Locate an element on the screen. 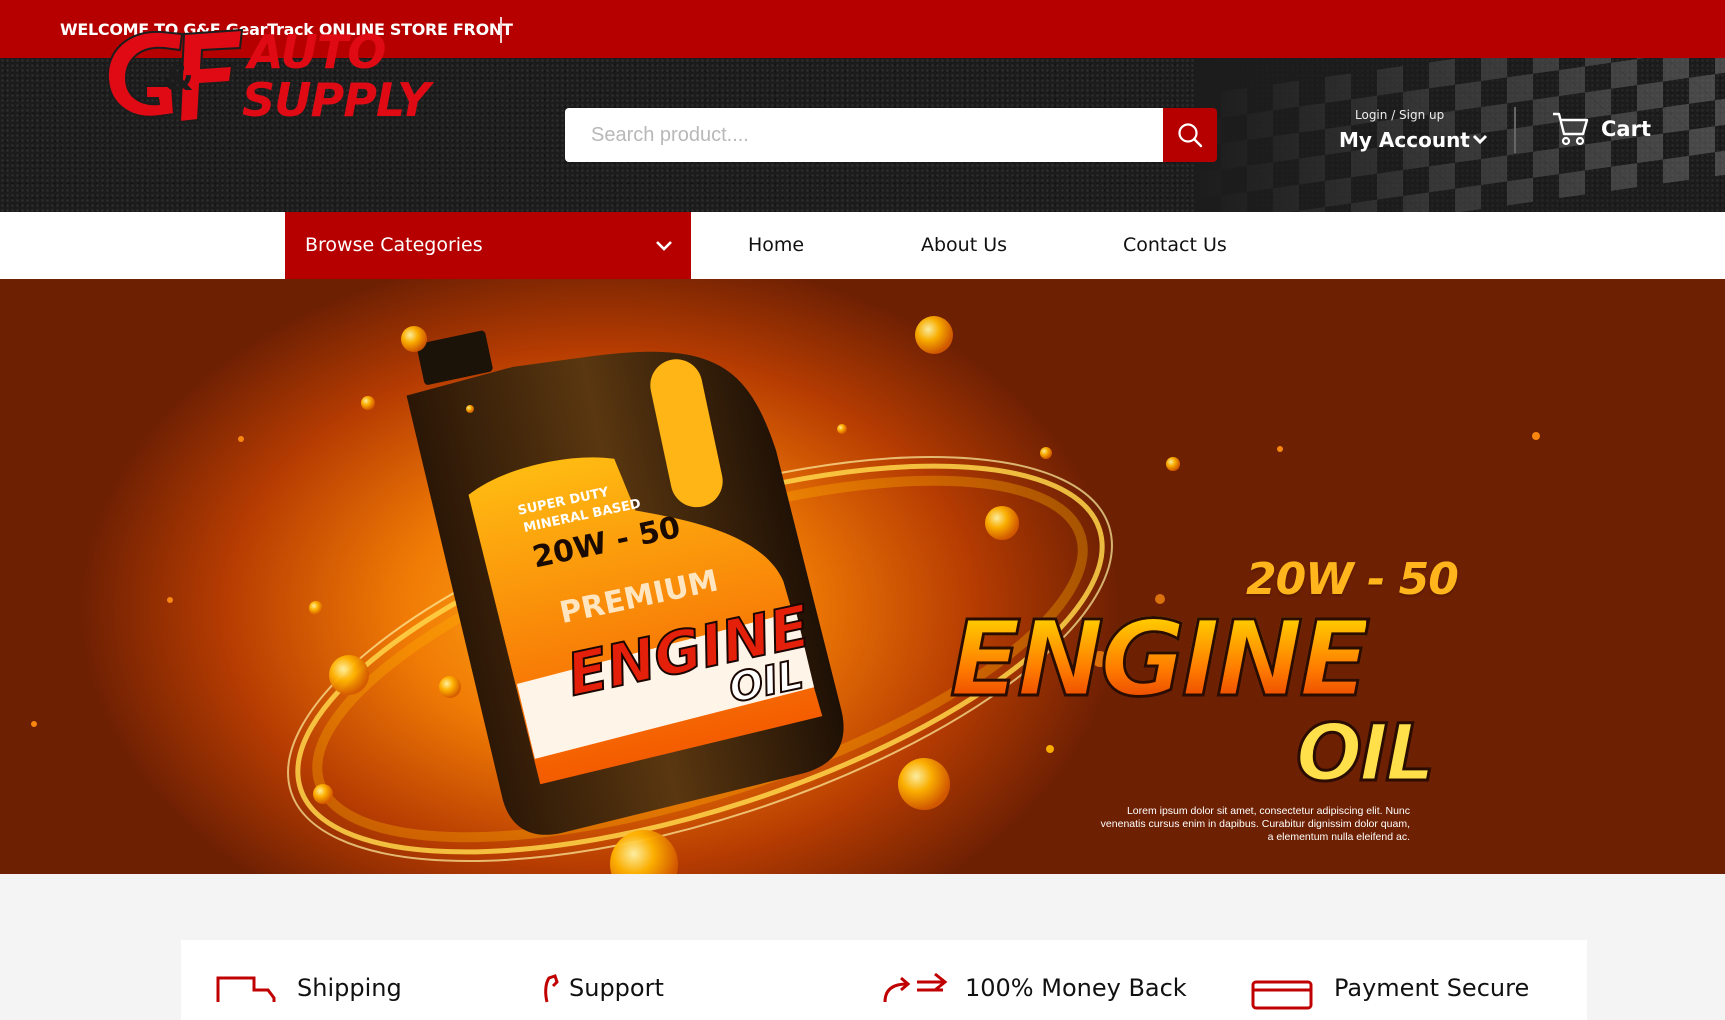  cart-button: Cart is located at coordinates (1606, 130).